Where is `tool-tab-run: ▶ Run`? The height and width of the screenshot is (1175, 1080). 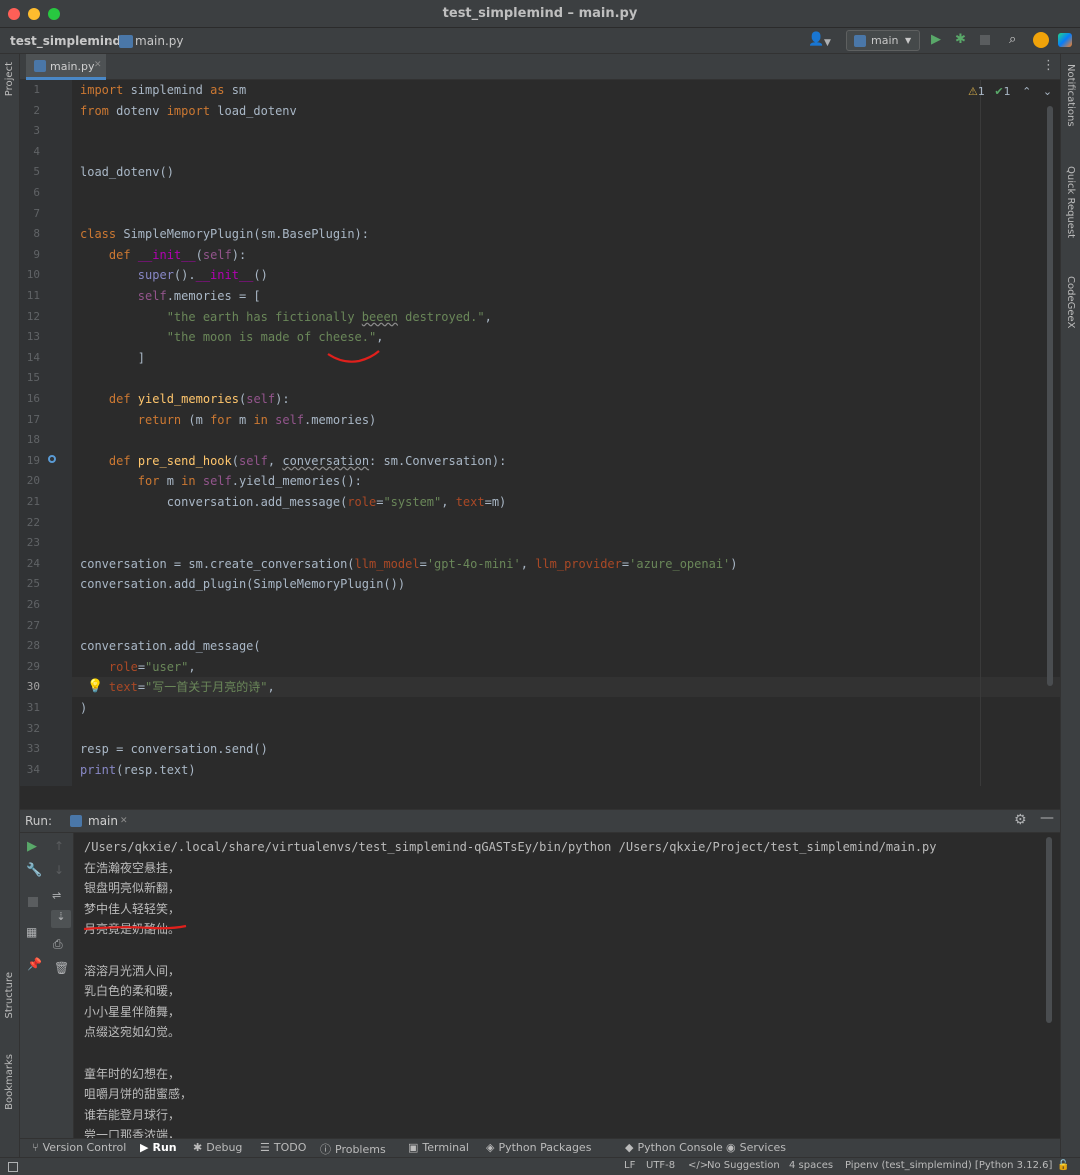 tool-tab-run: ▶ Run is located at coordinates (158, 1147).